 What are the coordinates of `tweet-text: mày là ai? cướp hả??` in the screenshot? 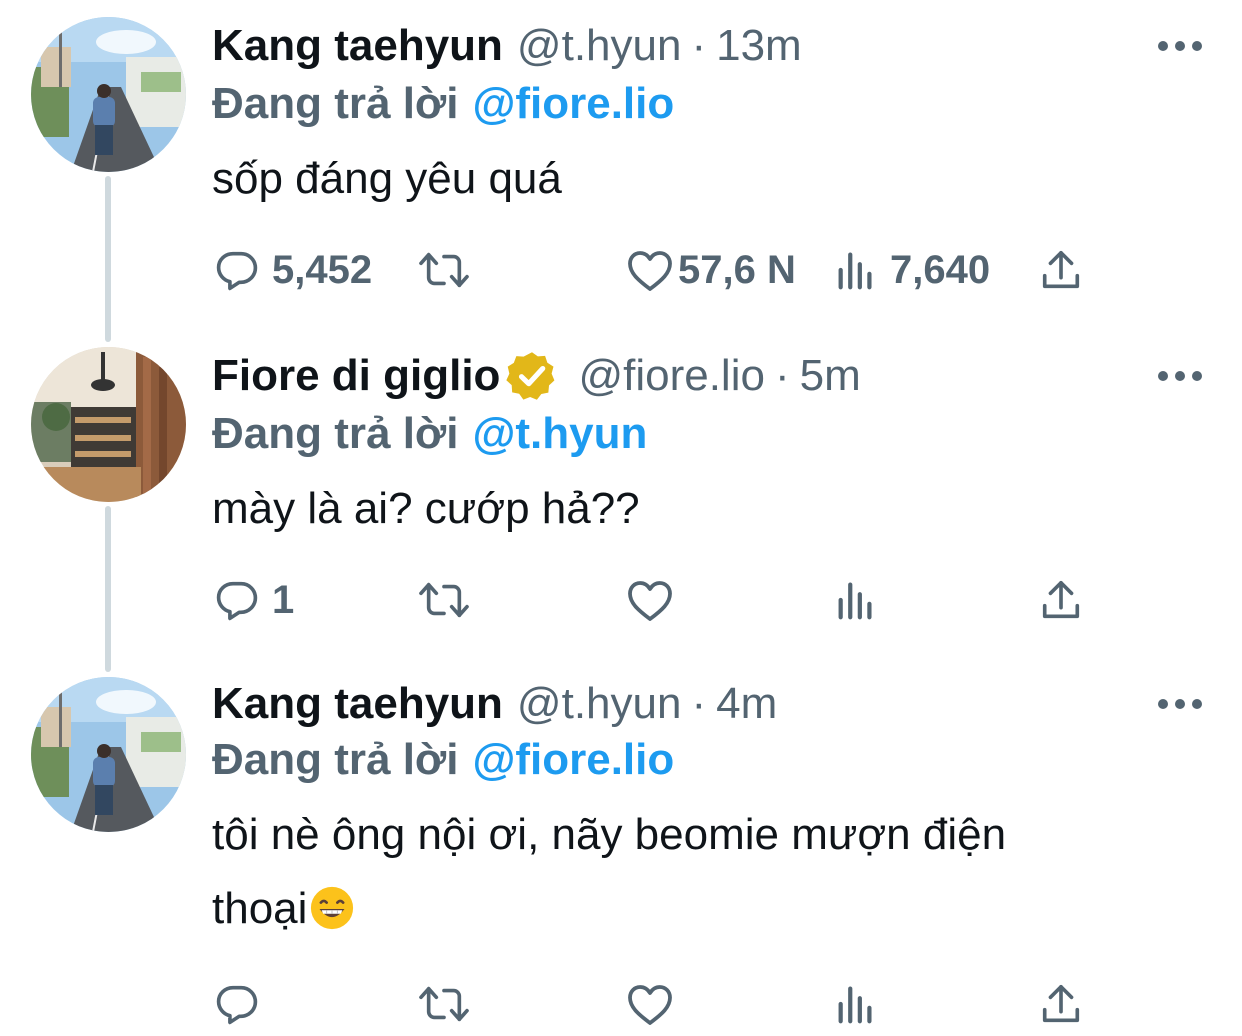 It's located at (426, 508).